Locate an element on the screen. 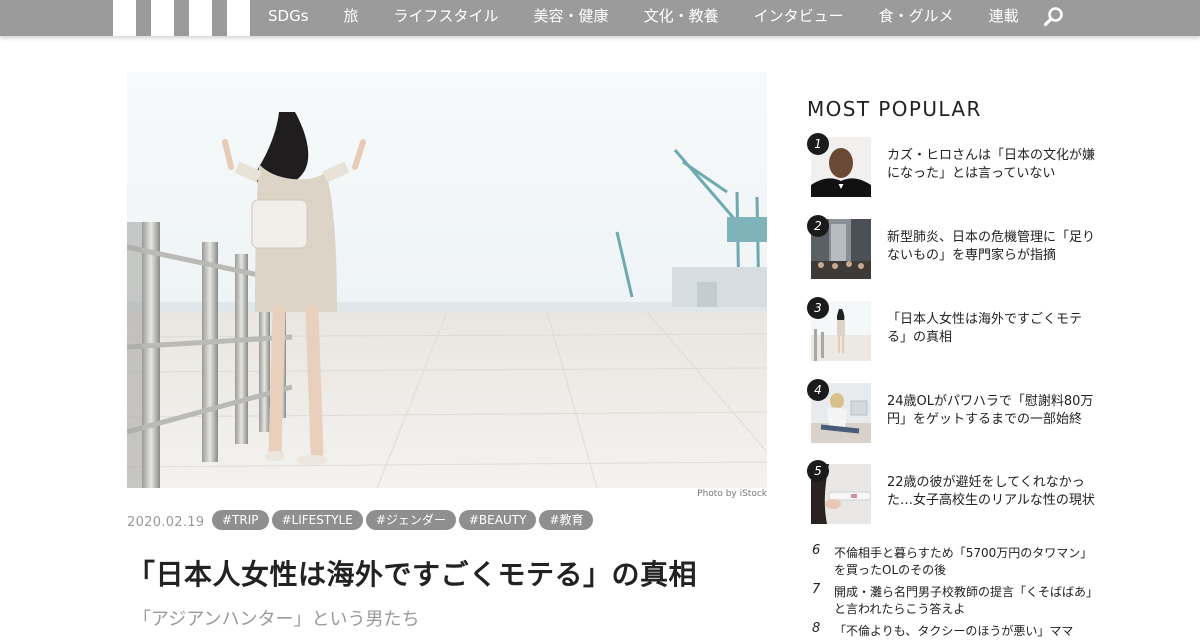 This screenshot has width=1200, height=640. rank-number: 6 is located at coordinates (816, 550).